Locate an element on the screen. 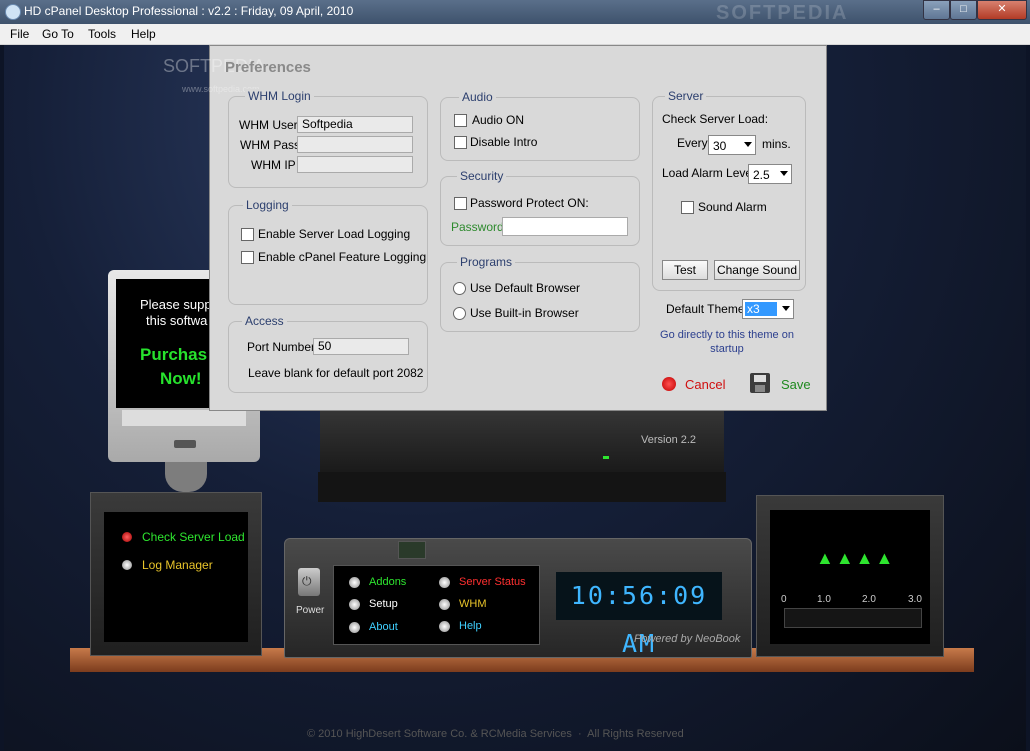 Image resolution: width=1030 pixels, height=751 pixels. programs-title: Programs is located at coordinates (486, 262).